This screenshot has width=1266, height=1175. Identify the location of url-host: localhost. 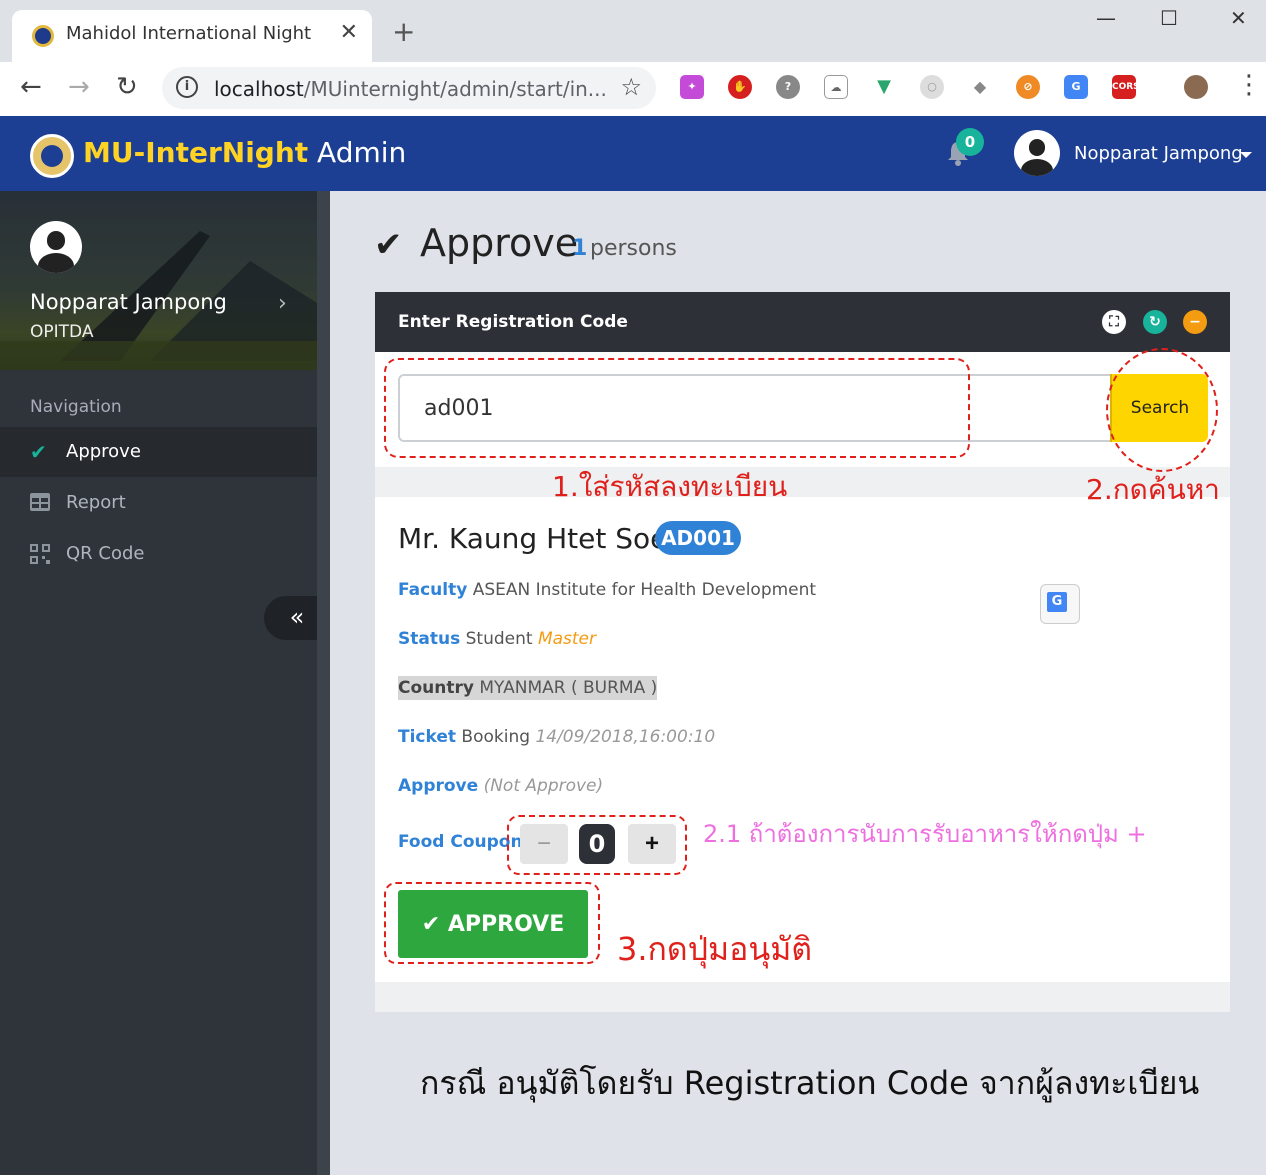
(259, 89).